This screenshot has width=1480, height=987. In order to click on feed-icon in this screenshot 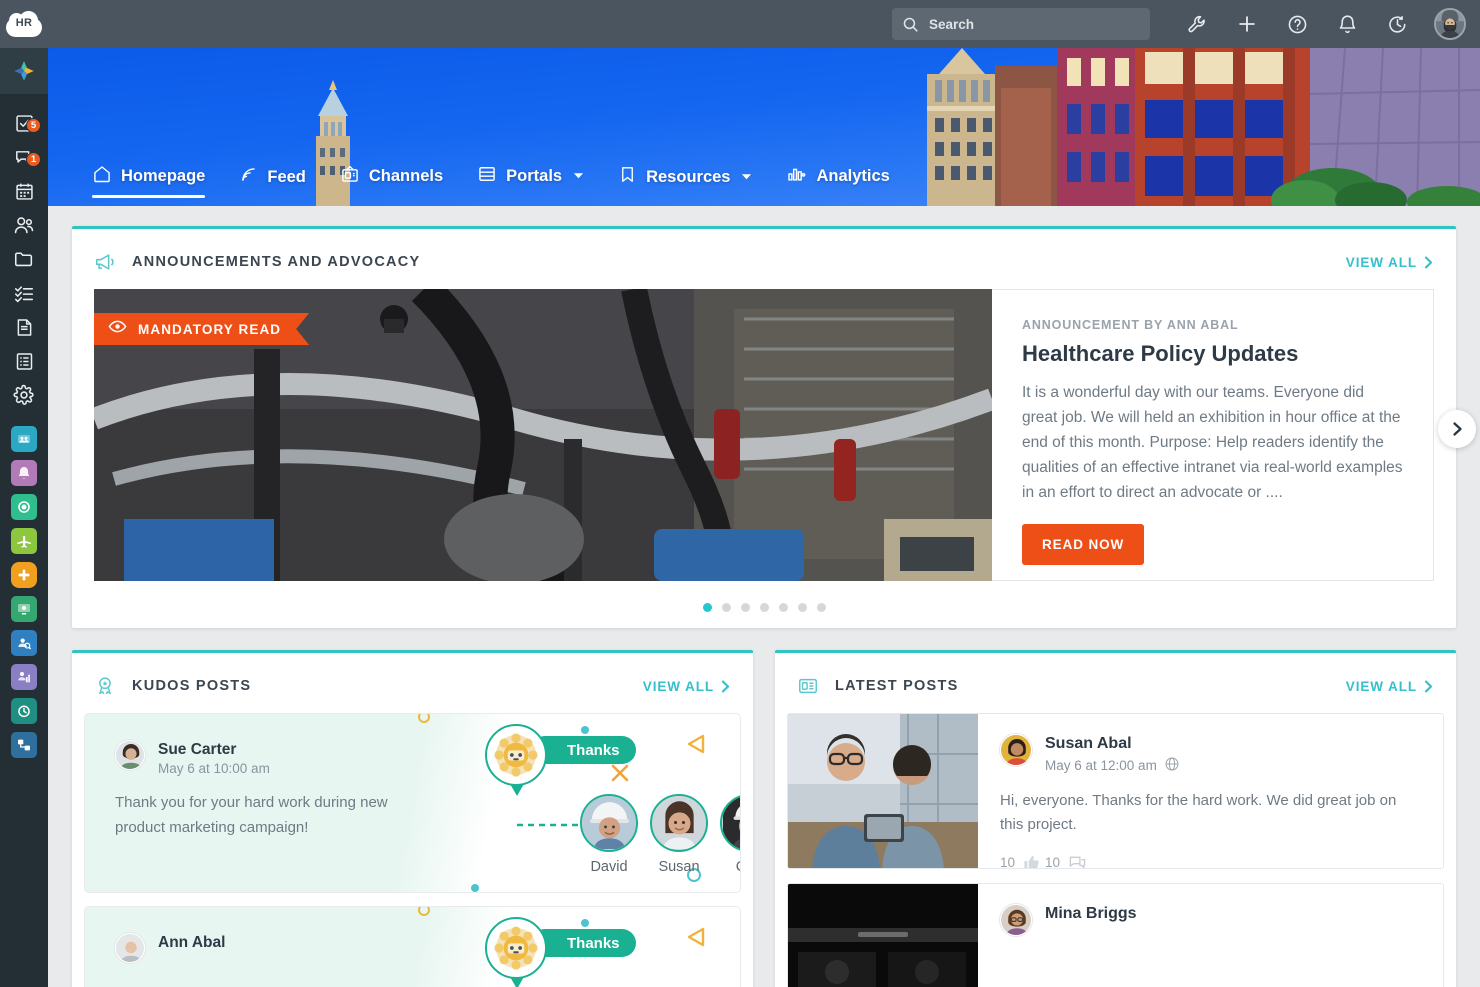, I will do `click(248, 177)`.